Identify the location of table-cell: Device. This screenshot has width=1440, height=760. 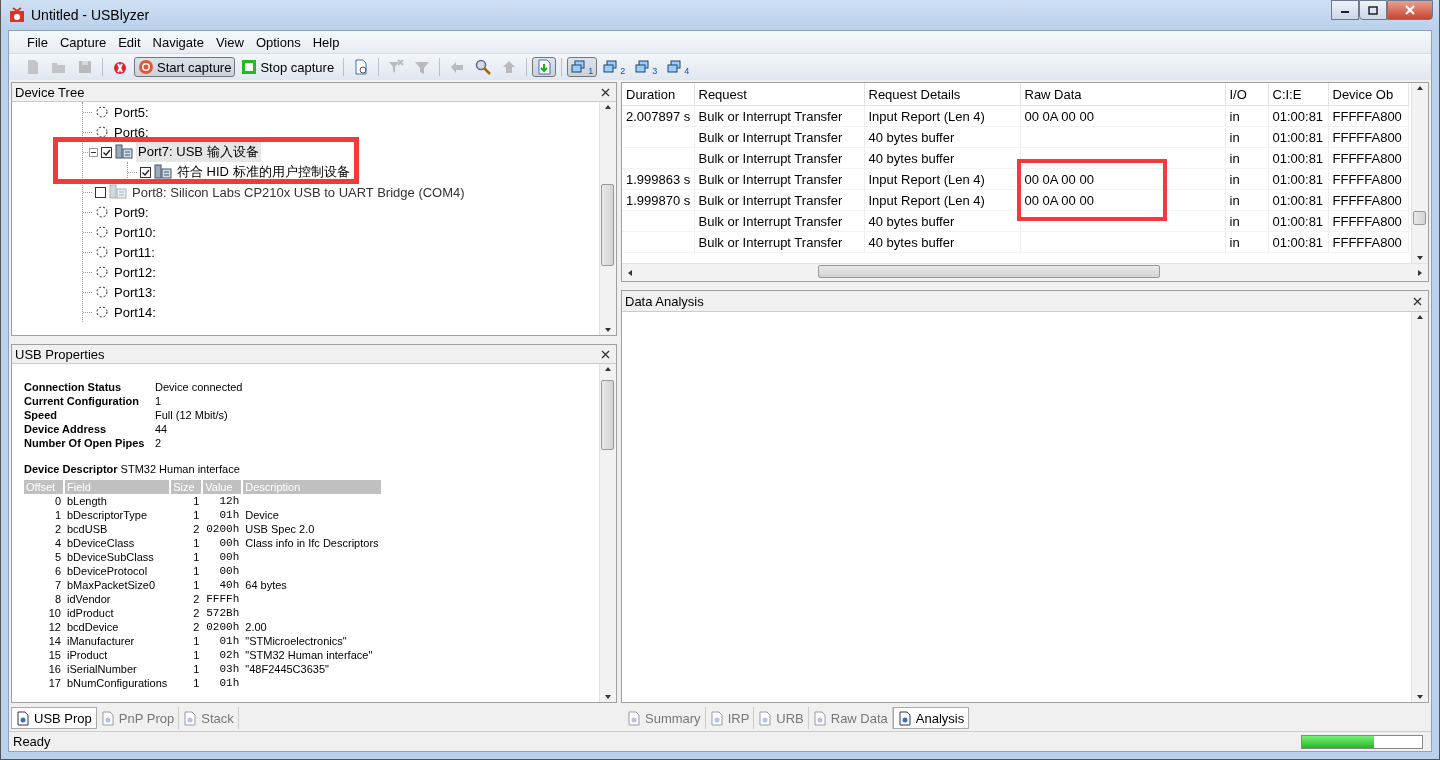
(262, 515).